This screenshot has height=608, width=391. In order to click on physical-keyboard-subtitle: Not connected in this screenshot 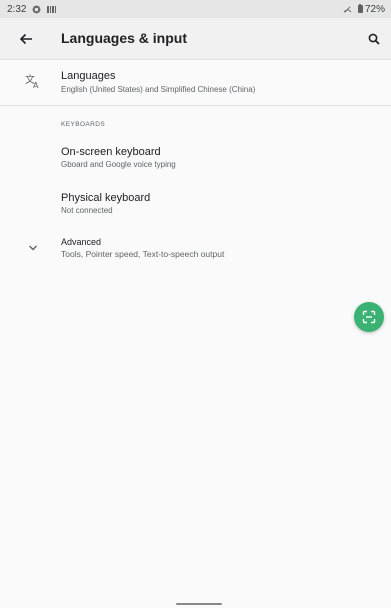, I will do `click(87, 210)`.